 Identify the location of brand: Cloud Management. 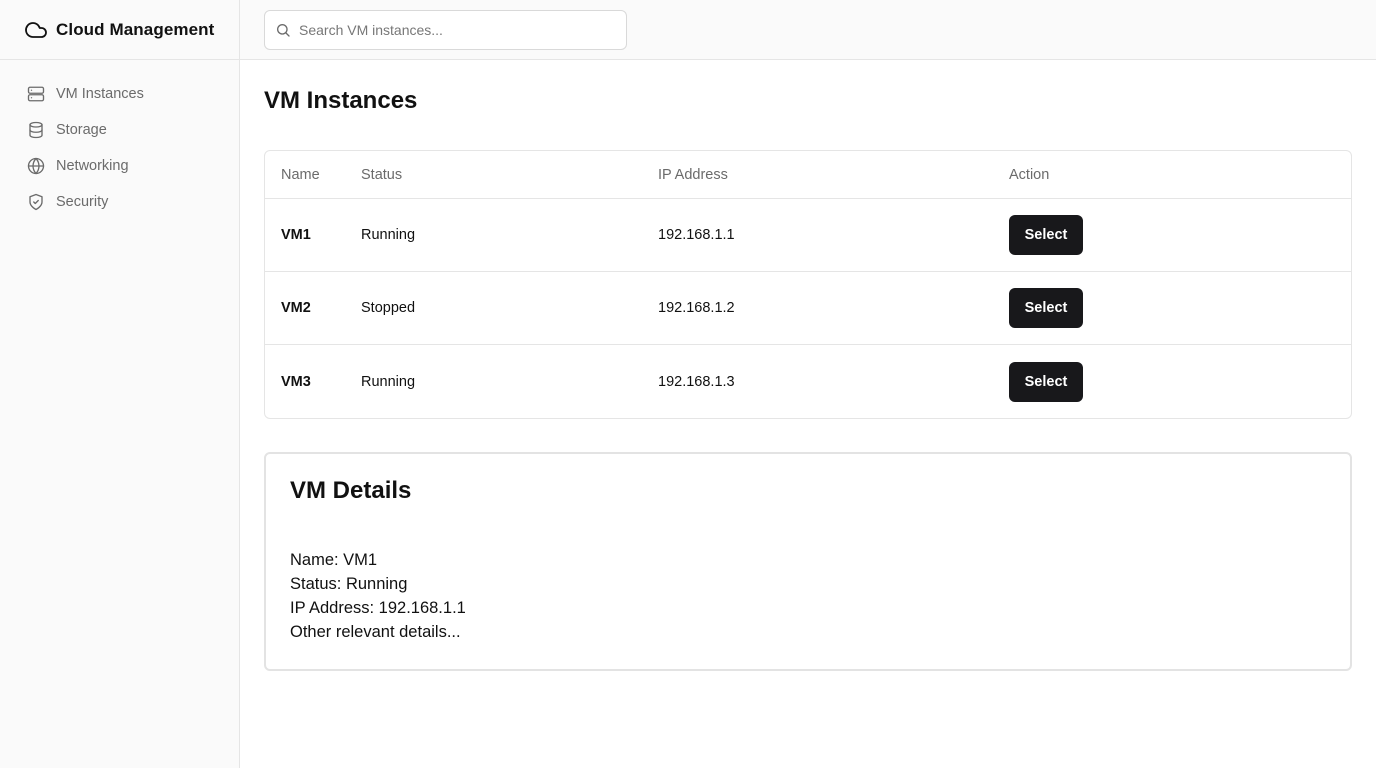
(119, 30).